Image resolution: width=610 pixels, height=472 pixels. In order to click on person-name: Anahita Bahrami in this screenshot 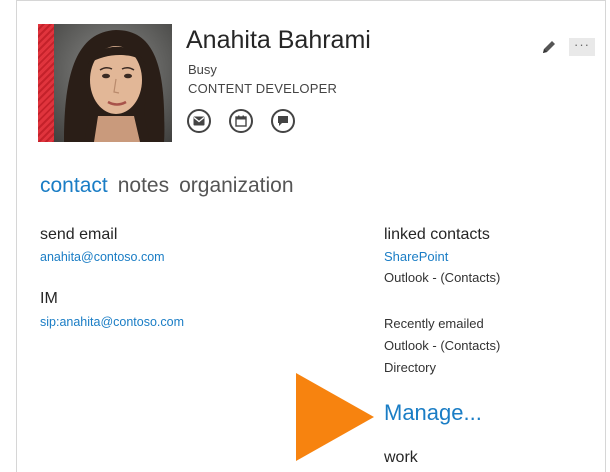, I will do `click(278, 40)`.